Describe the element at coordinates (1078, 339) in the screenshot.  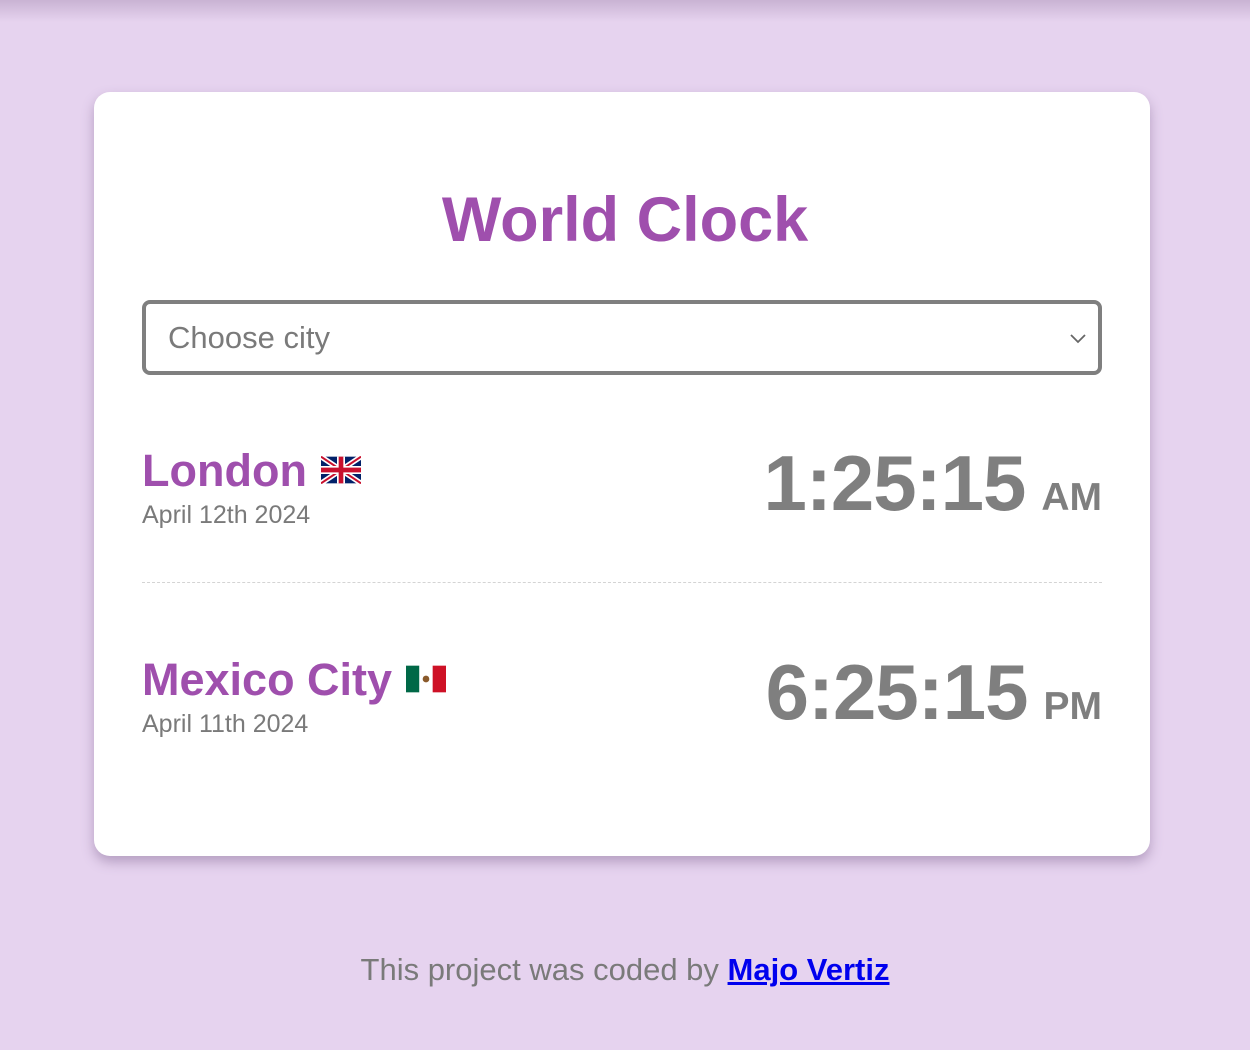
I see `chevron-down-icon` at that location.